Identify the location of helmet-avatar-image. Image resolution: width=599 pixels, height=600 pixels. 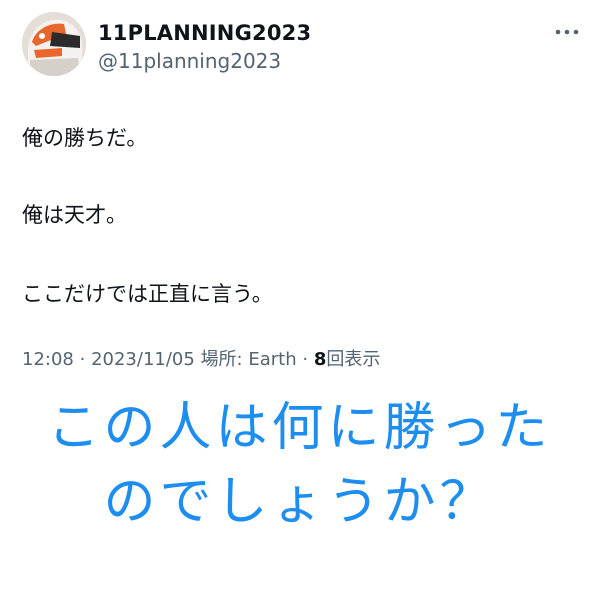
(54, 44).